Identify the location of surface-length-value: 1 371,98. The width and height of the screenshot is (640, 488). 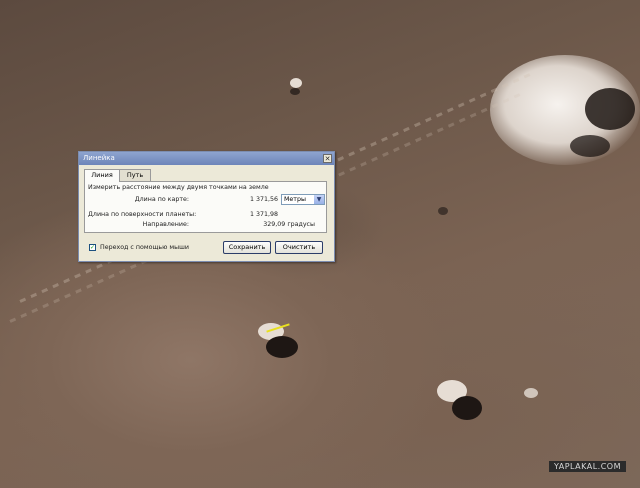
(263, 214).